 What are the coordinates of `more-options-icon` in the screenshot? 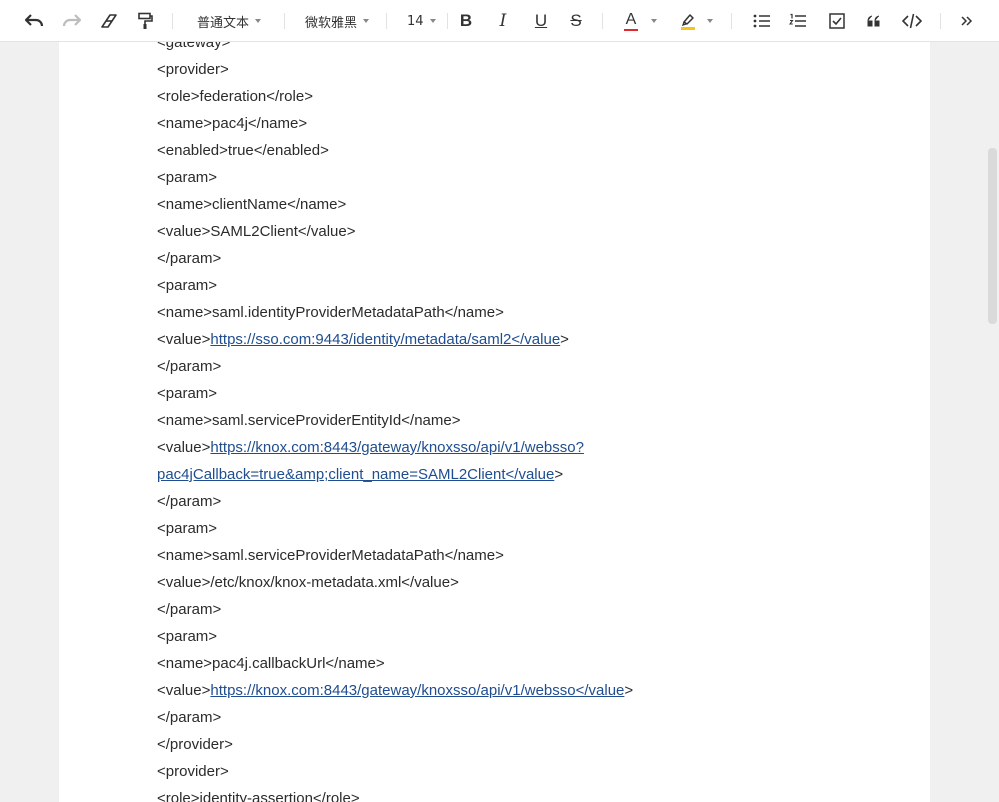 It's located at (967, 21).